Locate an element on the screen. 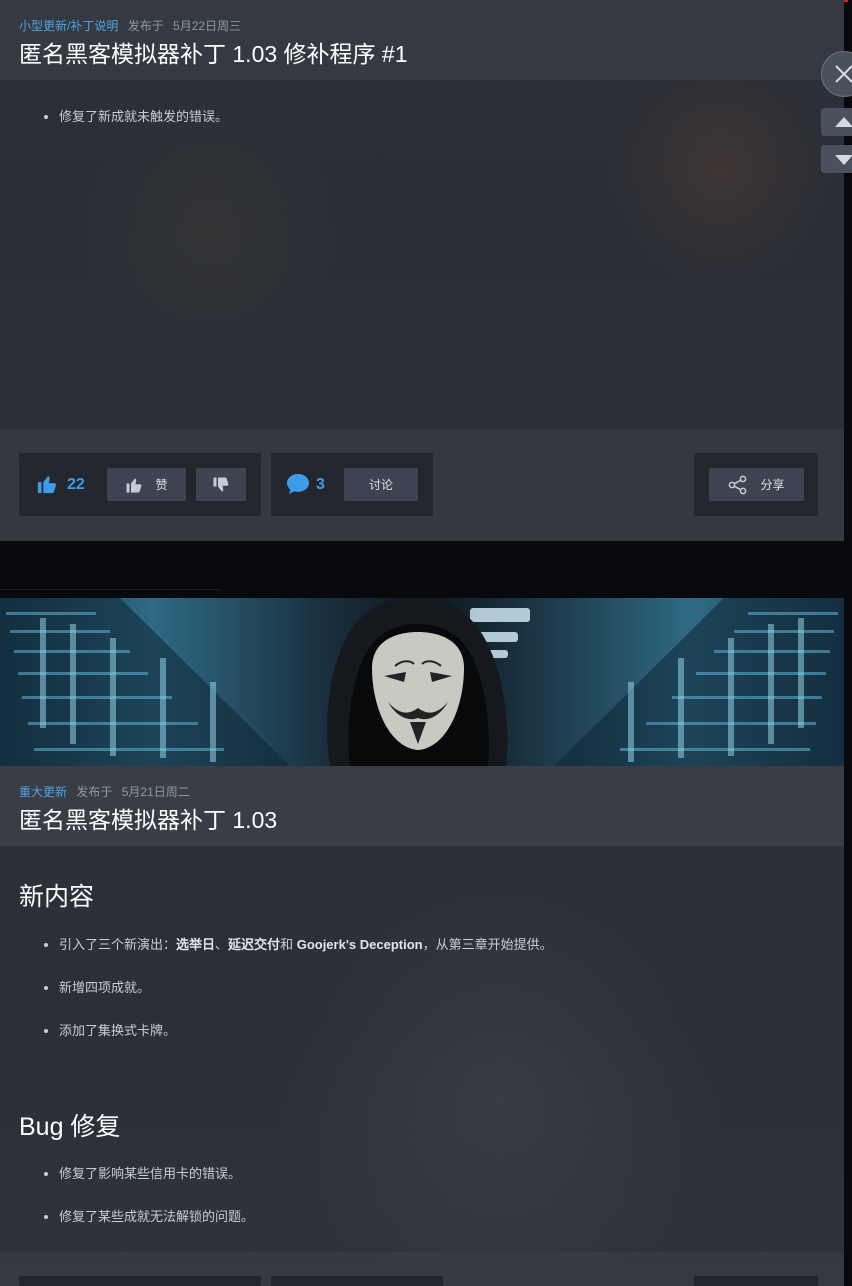 The width and height of the screenshot is (852, 1286). thumbs-down-icon is located at coordinates (221, 484).